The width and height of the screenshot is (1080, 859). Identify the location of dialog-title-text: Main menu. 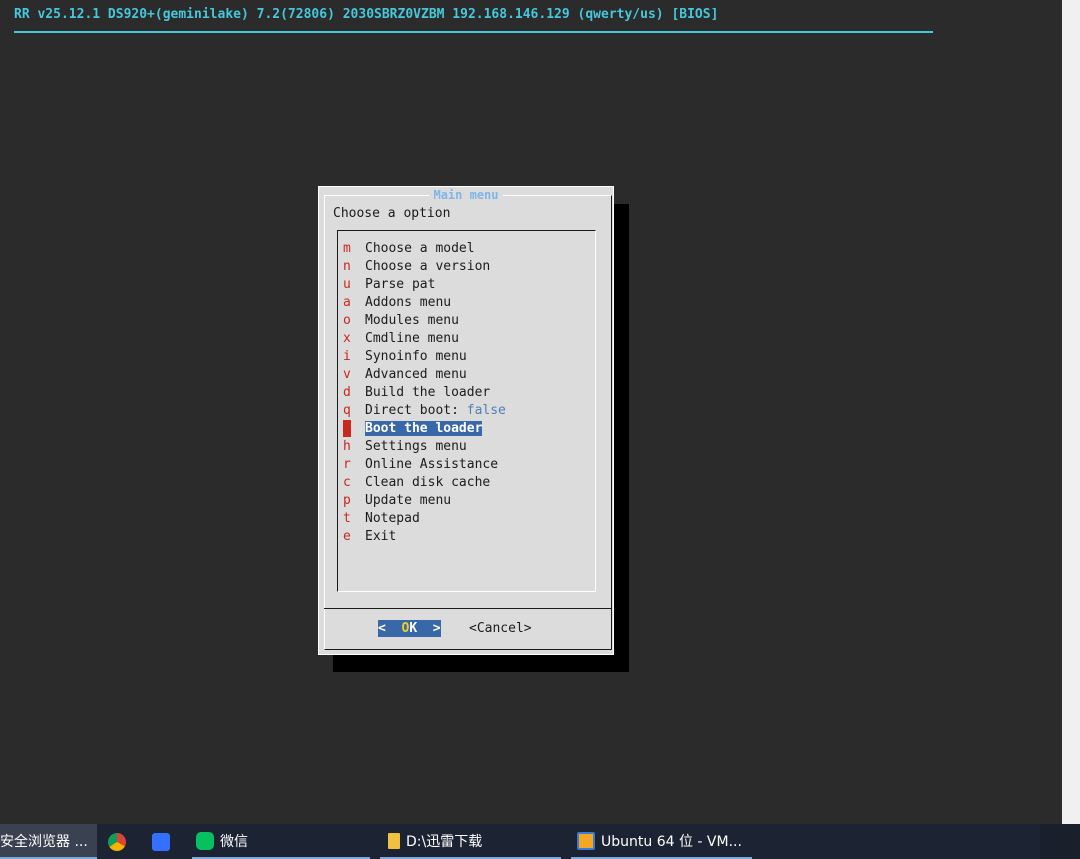
(466, 195).